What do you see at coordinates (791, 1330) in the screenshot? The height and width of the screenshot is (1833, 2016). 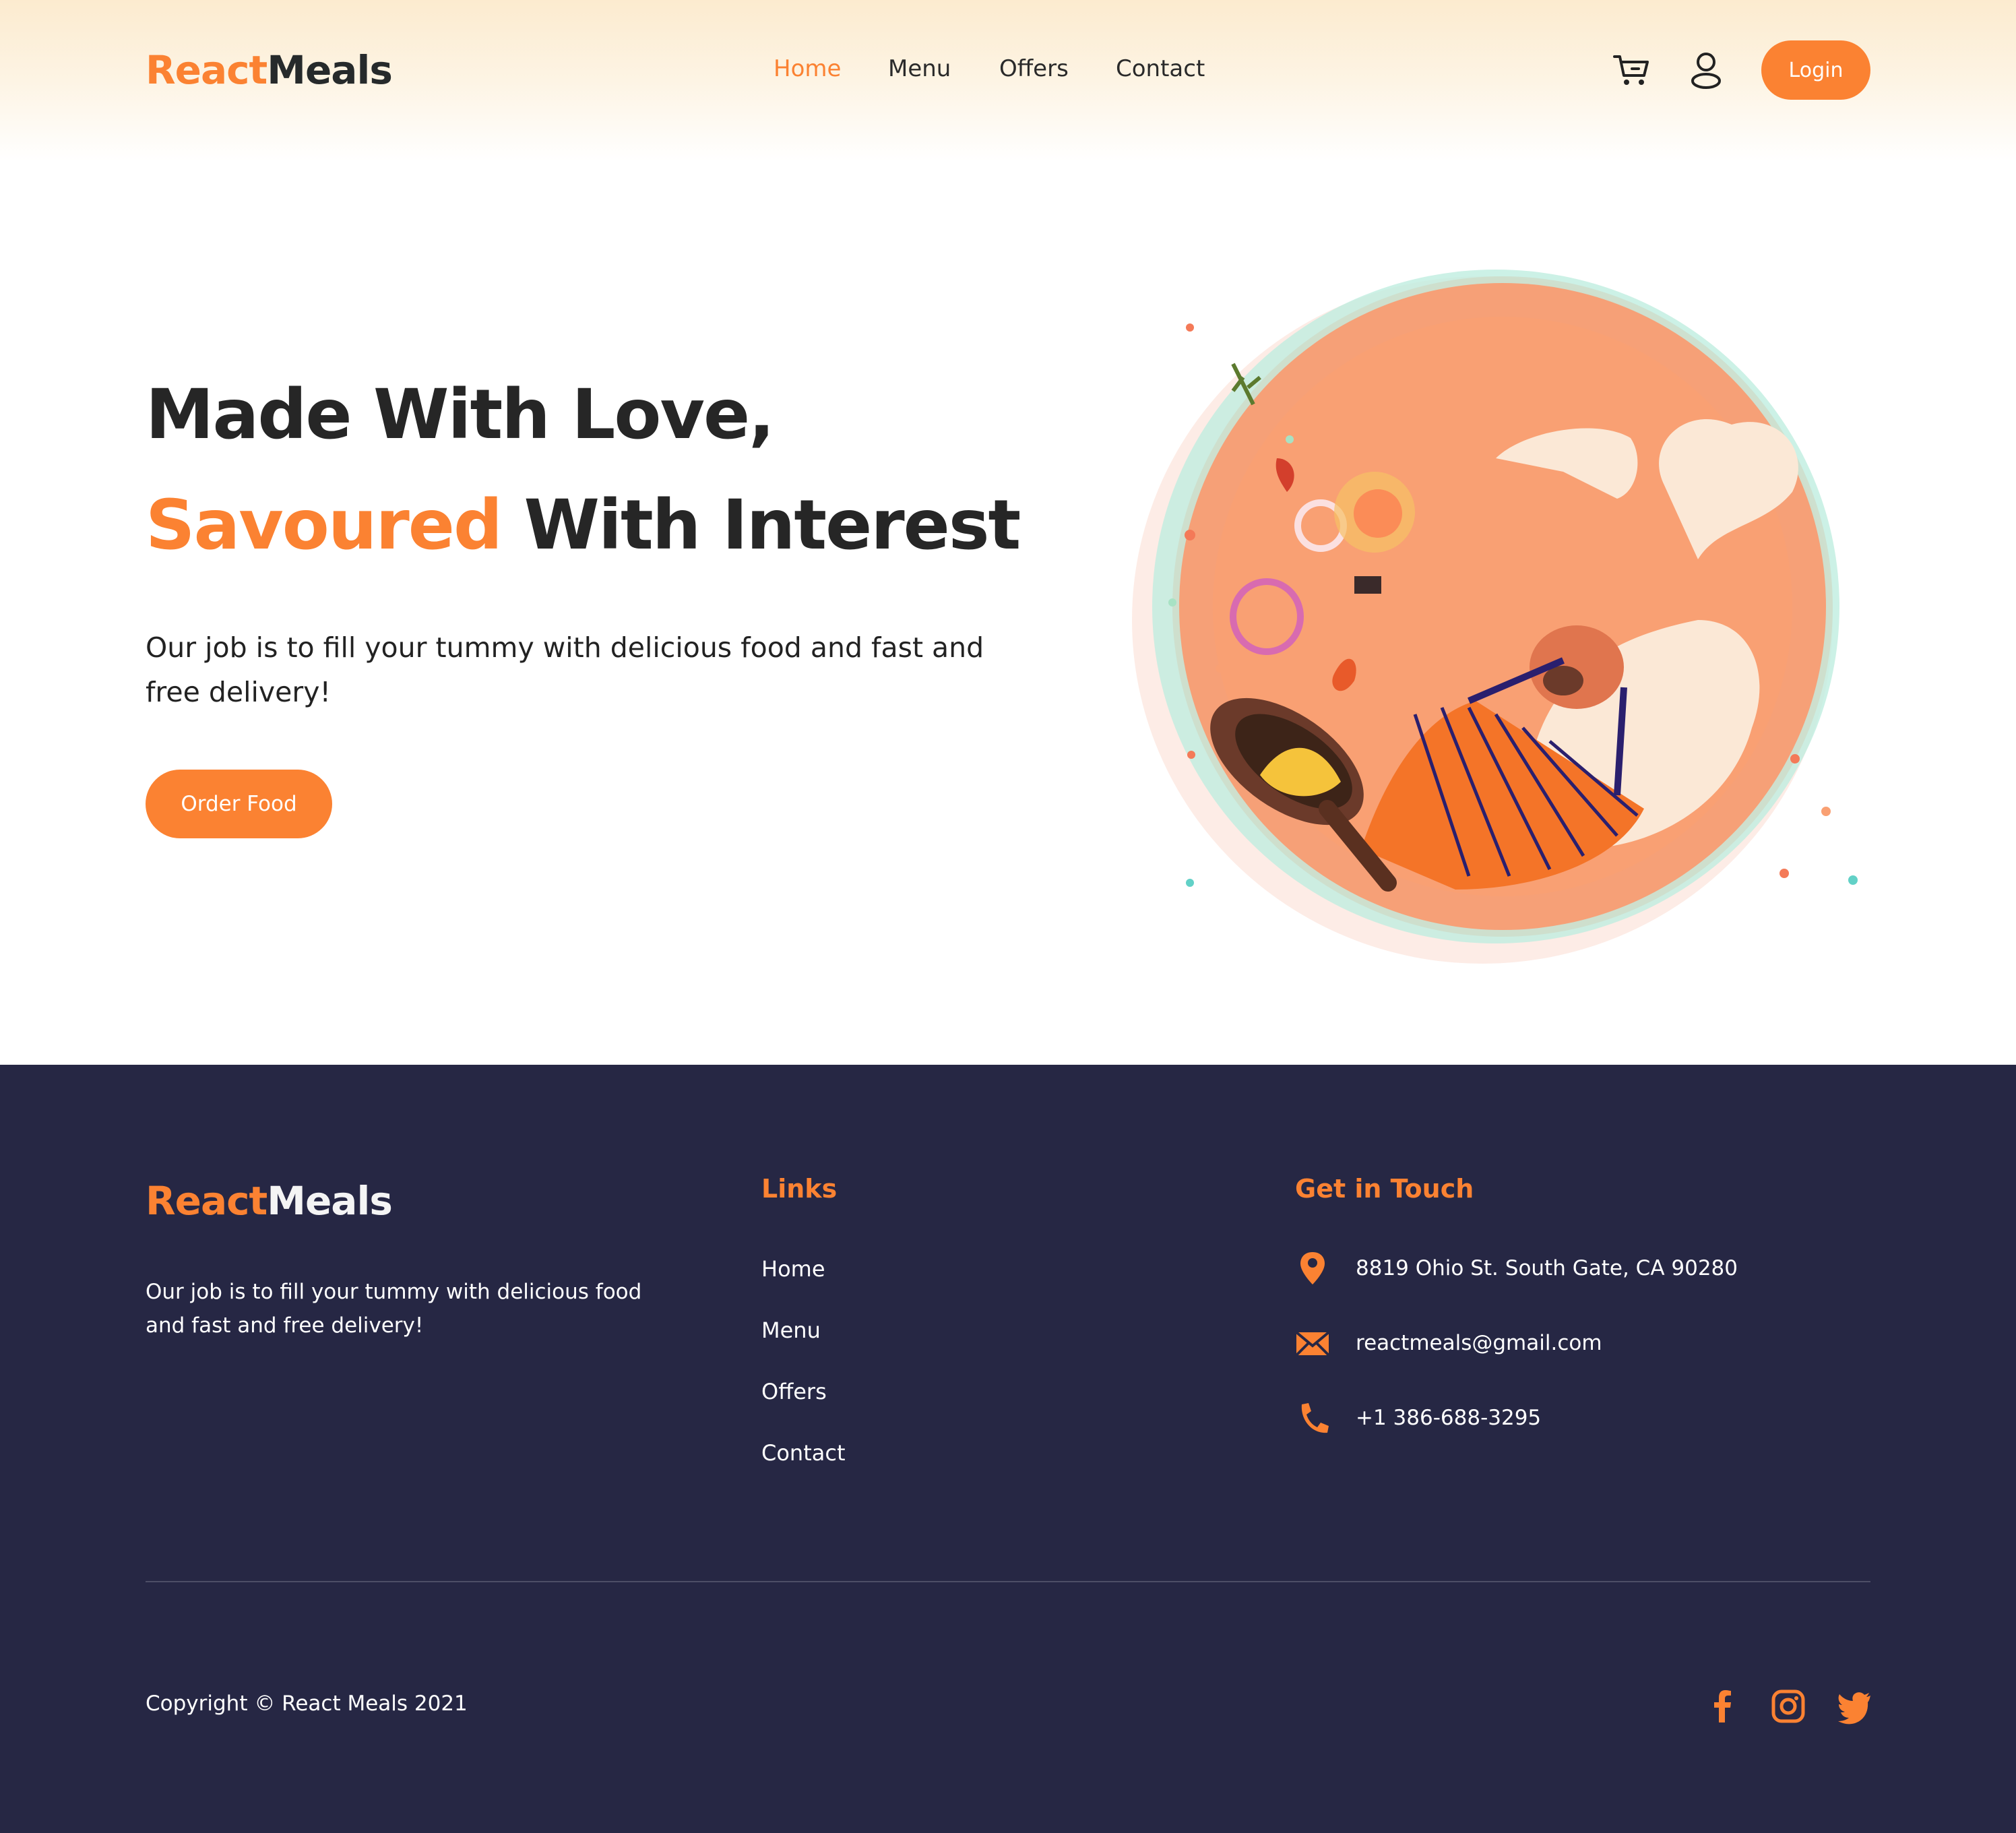 I see `footer-link-menu: Menu` at bounding box center [791, 1330].